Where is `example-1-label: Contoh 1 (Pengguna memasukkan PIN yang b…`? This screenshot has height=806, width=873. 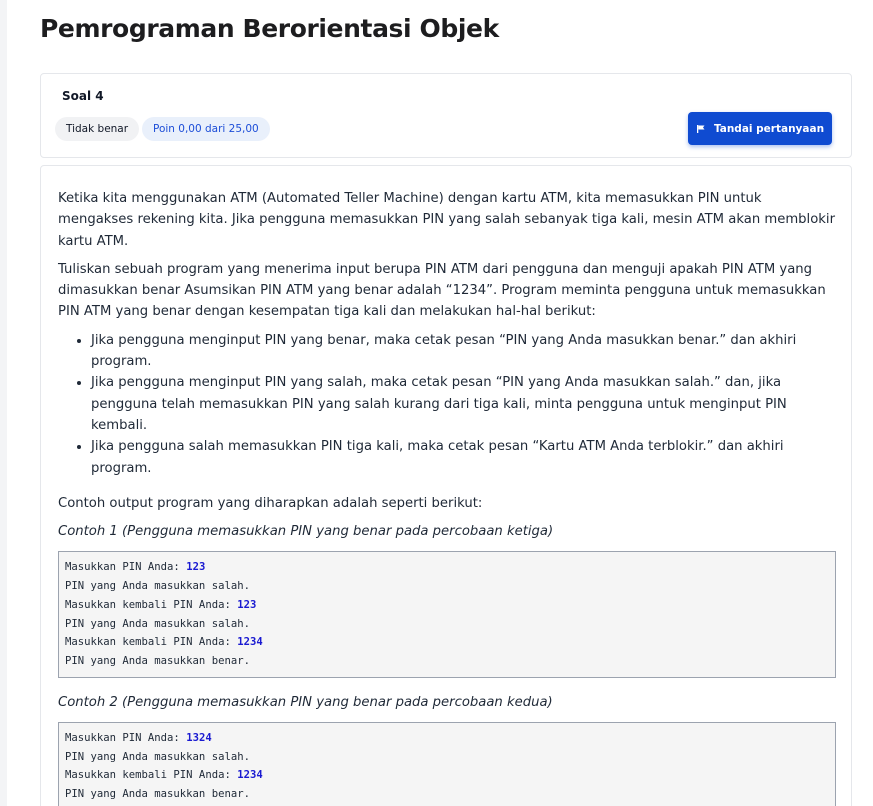 example-1-label: Contoh 1 (Pengguna memasukkan PIN yang b… is located at coordinates (306, 532).